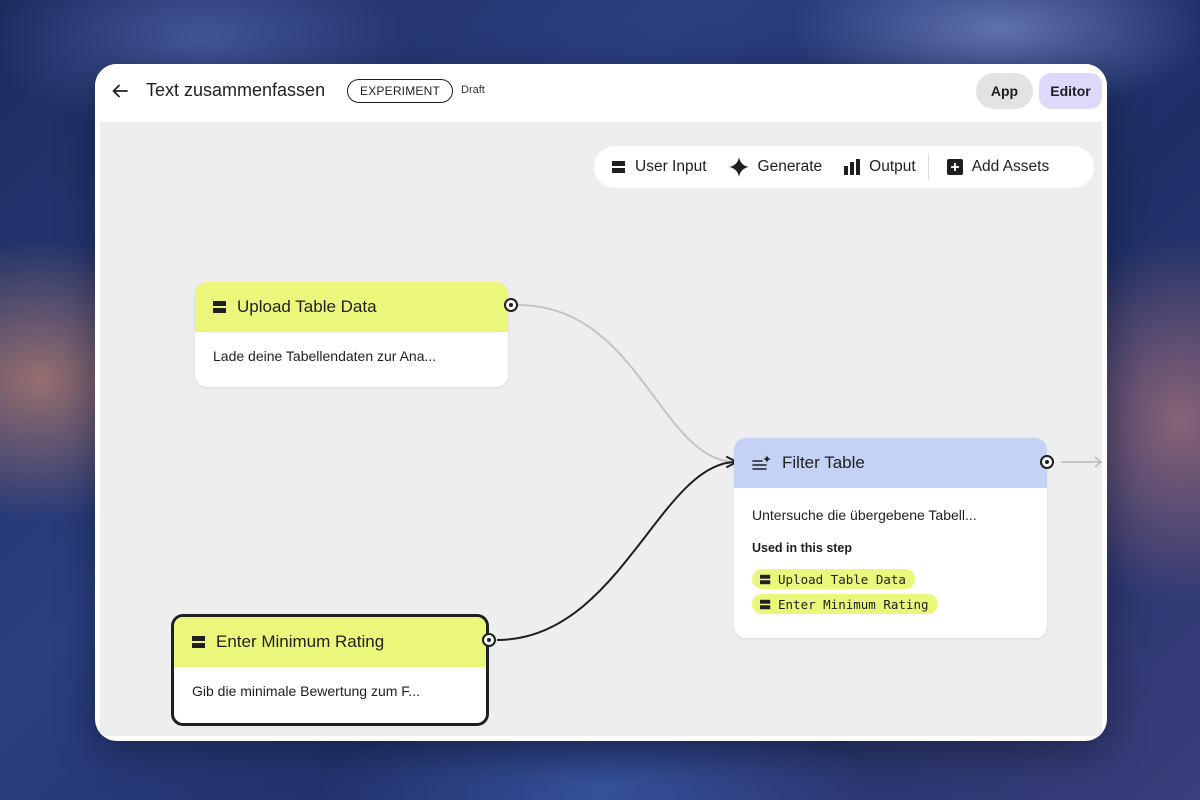 The height and width of the screenshot is (800, 1200). I want to click on used-input-chip: Enter Minimum Rating, so click(845, 604).